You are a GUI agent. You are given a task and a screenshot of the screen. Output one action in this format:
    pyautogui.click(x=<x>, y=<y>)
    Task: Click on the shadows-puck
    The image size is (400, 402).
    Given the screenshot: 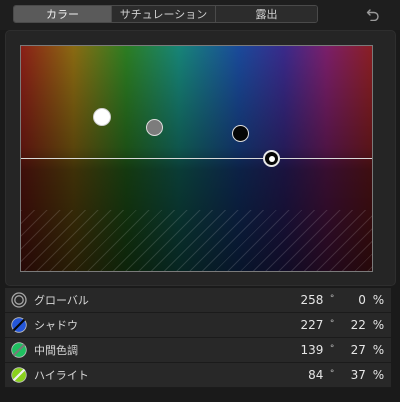 What is the action you would take?
    pyautogui.click(x=240, y=133)
    